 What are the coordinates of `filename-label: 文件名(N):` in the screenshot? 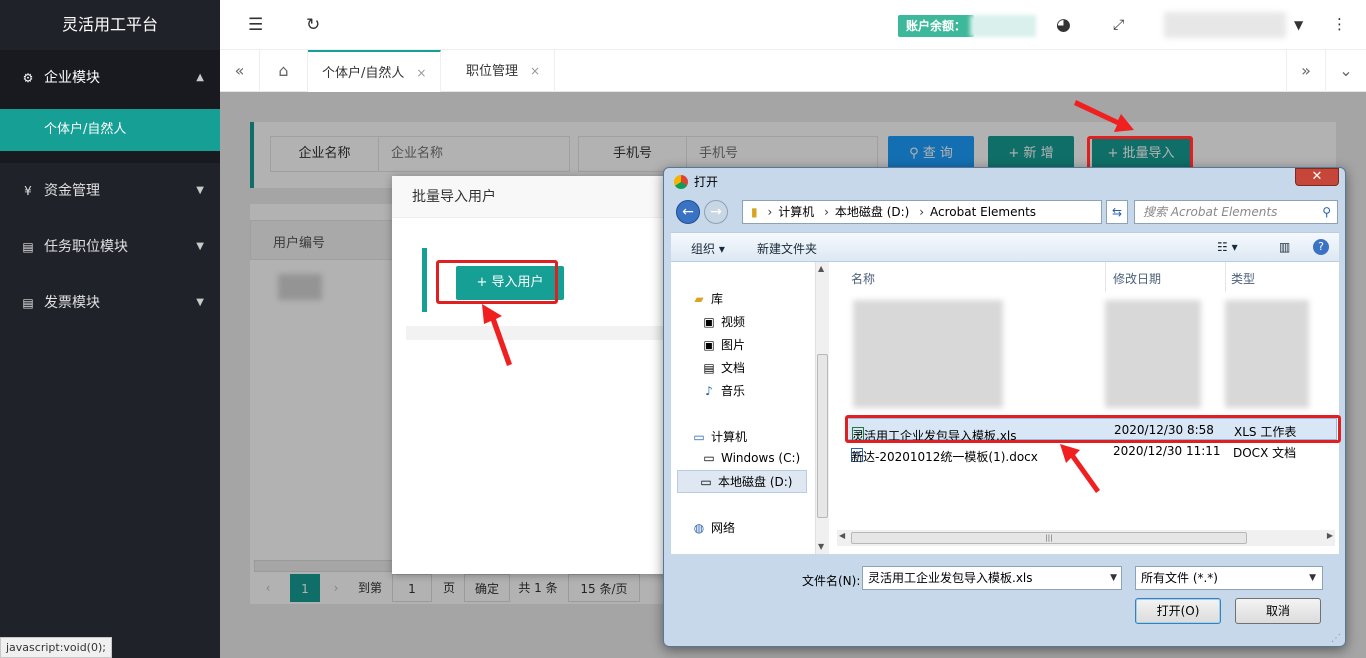 It's located at (831, 581).